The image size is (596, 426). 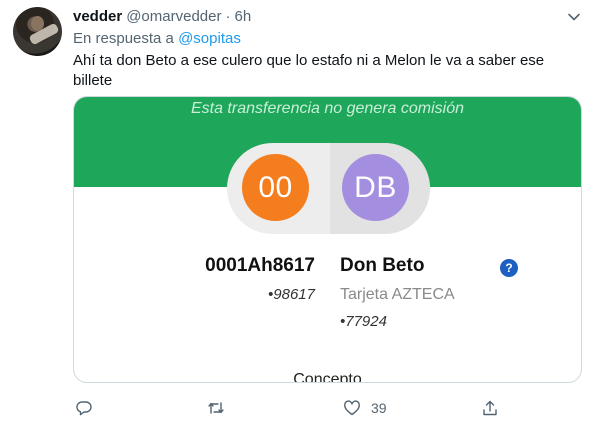 I want to click on like-button: 39, so click(x=365, y=408).